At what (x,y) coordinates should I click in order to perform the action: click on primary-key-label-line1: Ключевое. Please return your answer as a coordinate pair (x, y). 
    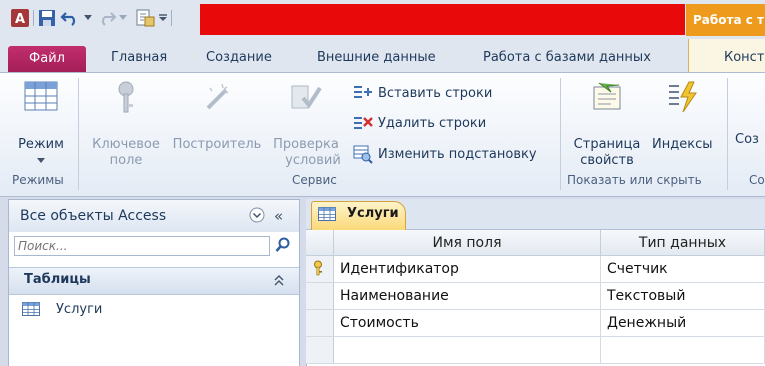
    Looking at the image, I should click on (126, 144).